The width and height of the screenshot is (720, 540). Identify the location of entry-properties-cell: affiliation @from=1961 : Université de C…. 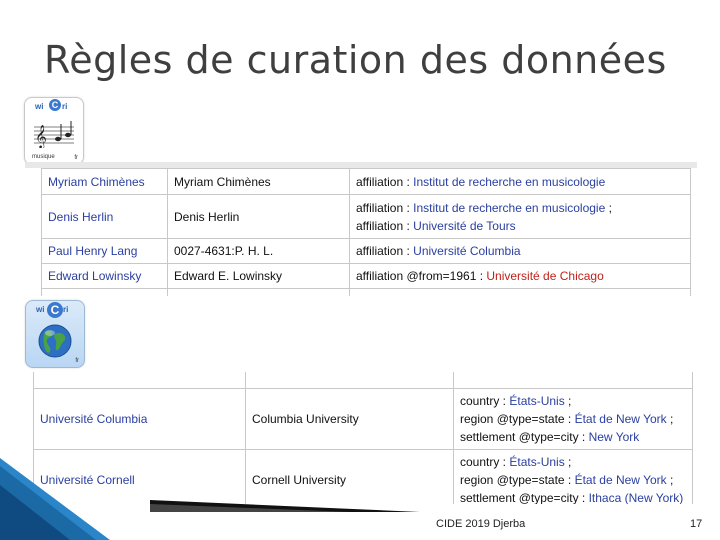
(520, 276).